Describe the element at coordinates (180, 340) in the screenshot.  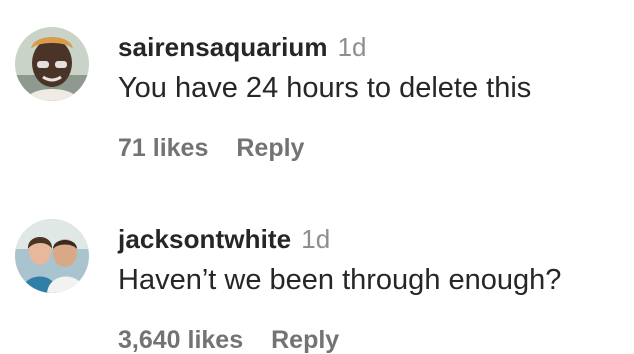
I see `likes-count: 3,640 likes` at that location.